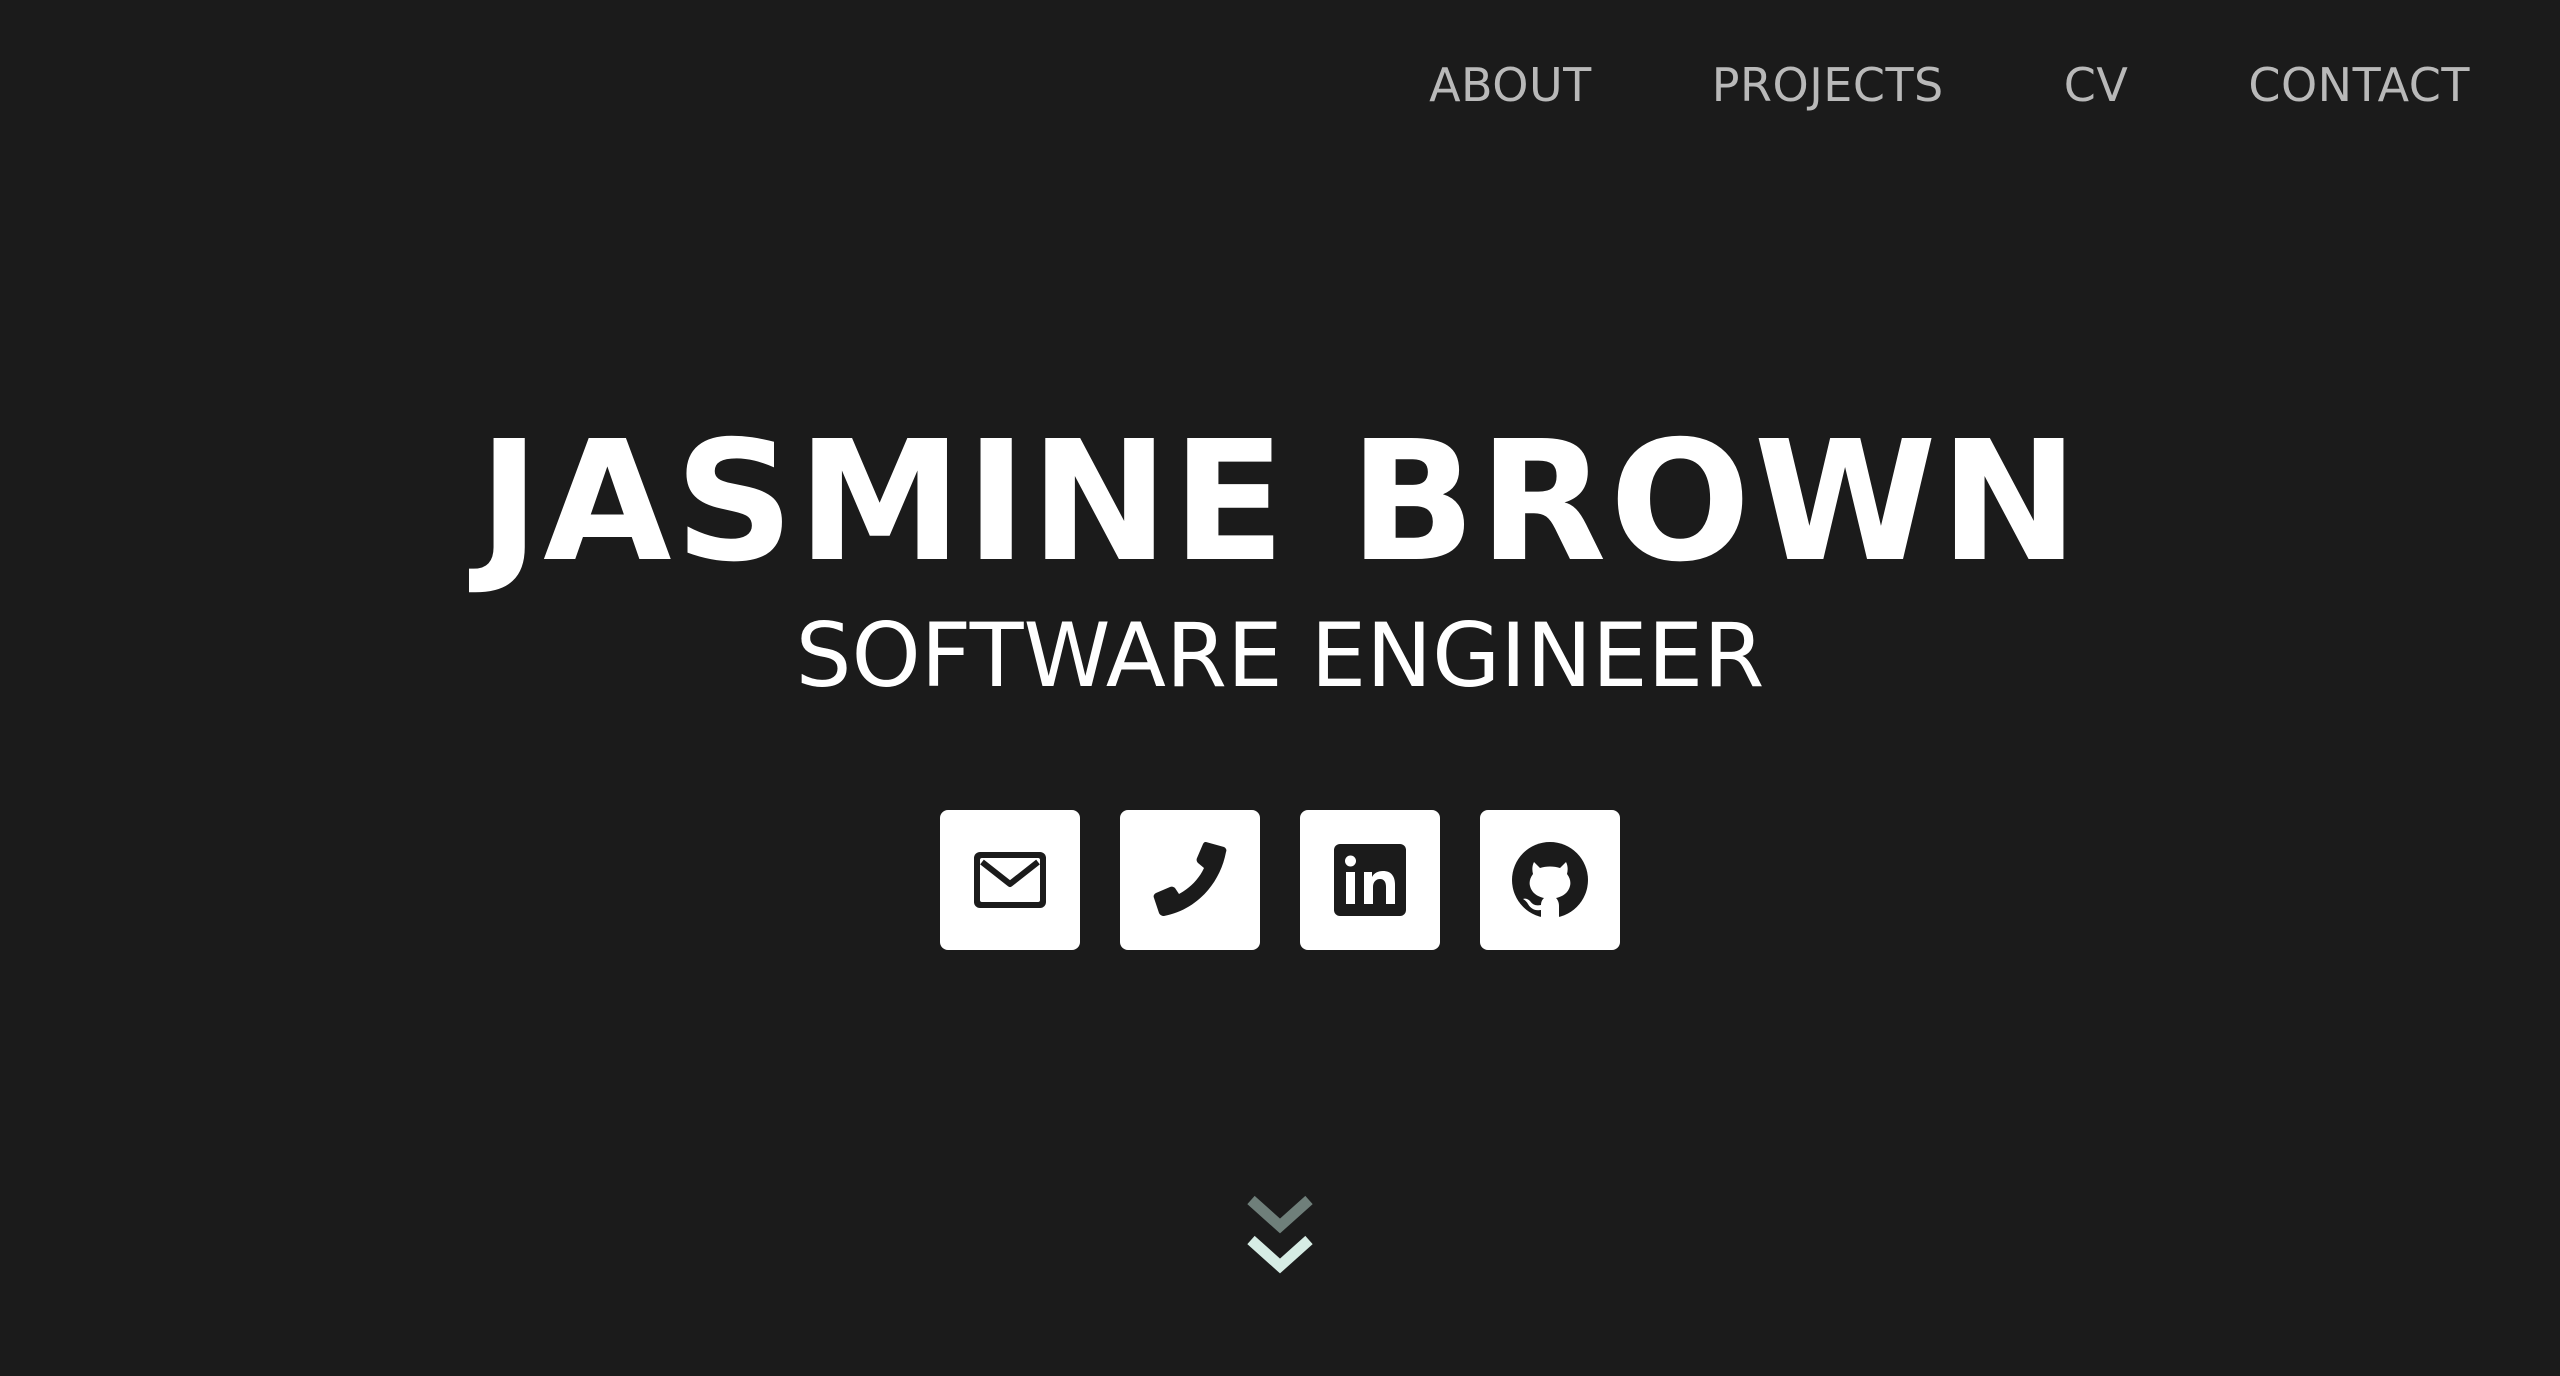 The width and height of the screenshot is (2560, 1376). I want to click on nav-projects-link: PROJECTS, so click(1828, 85).